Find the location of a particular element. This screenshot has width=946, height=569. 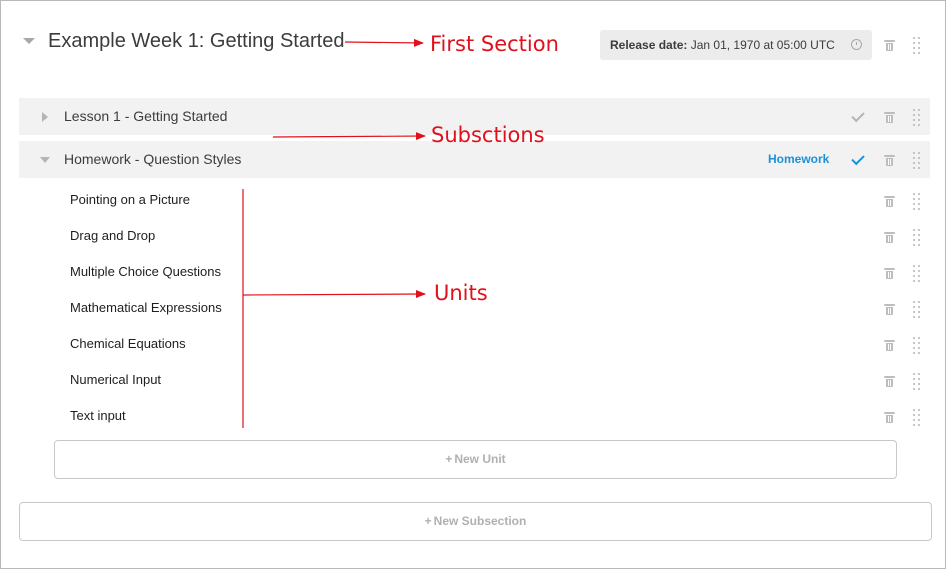

annotation-first-section: First Section is located at coordinates (494, 44).